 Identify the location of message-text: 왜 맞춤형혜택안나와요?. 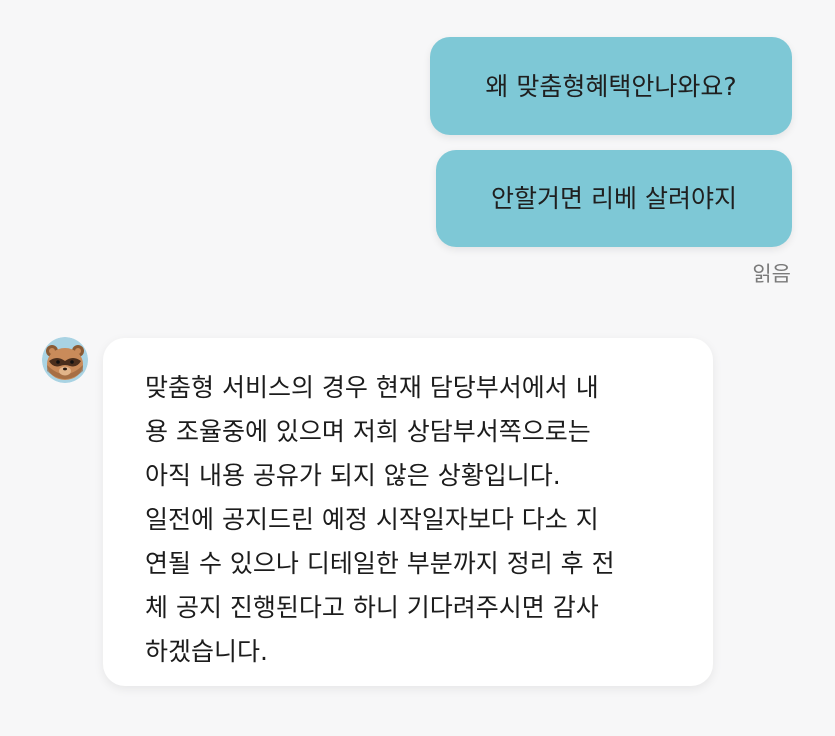
(611, 86).